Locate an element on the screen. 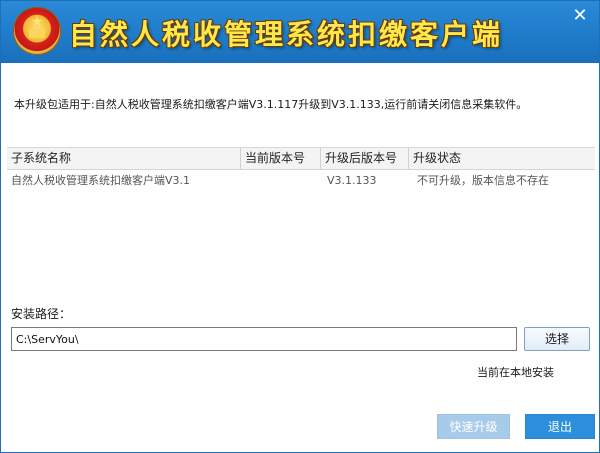 The image size is (600, 453). national-tax-emblem-icon: ★ is located at coordinates (37, 31).